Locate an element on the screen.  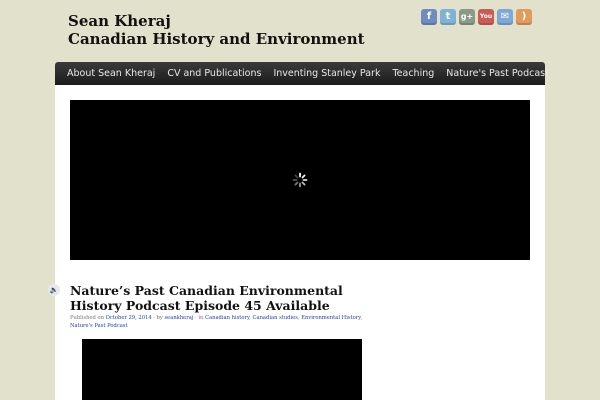
youtube-icon: You is located at coordinates (486, 17).